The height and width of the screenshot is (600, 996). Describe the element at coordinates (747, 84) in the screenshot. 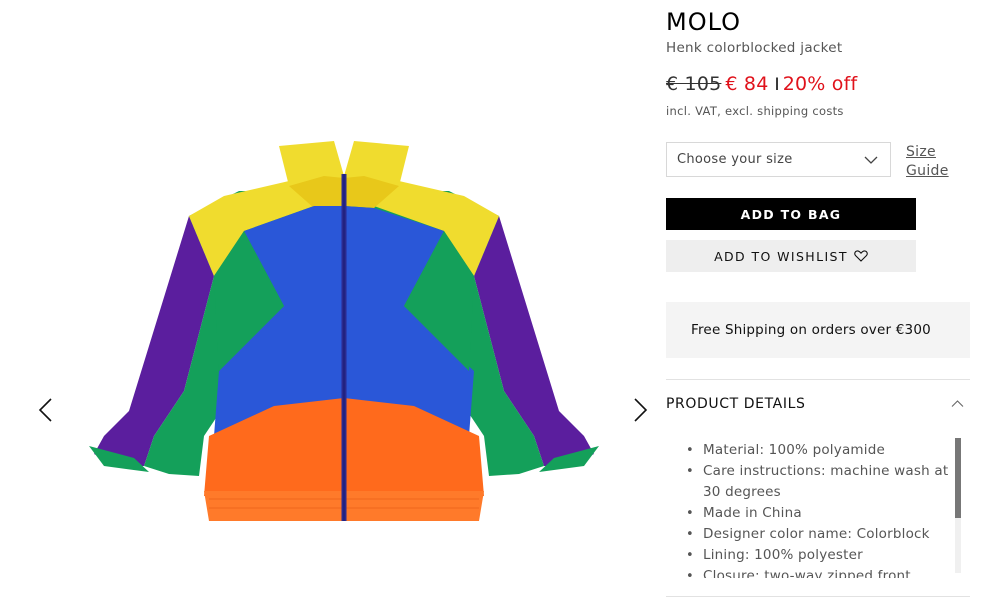

I see `sale-price: € 84` at that location.